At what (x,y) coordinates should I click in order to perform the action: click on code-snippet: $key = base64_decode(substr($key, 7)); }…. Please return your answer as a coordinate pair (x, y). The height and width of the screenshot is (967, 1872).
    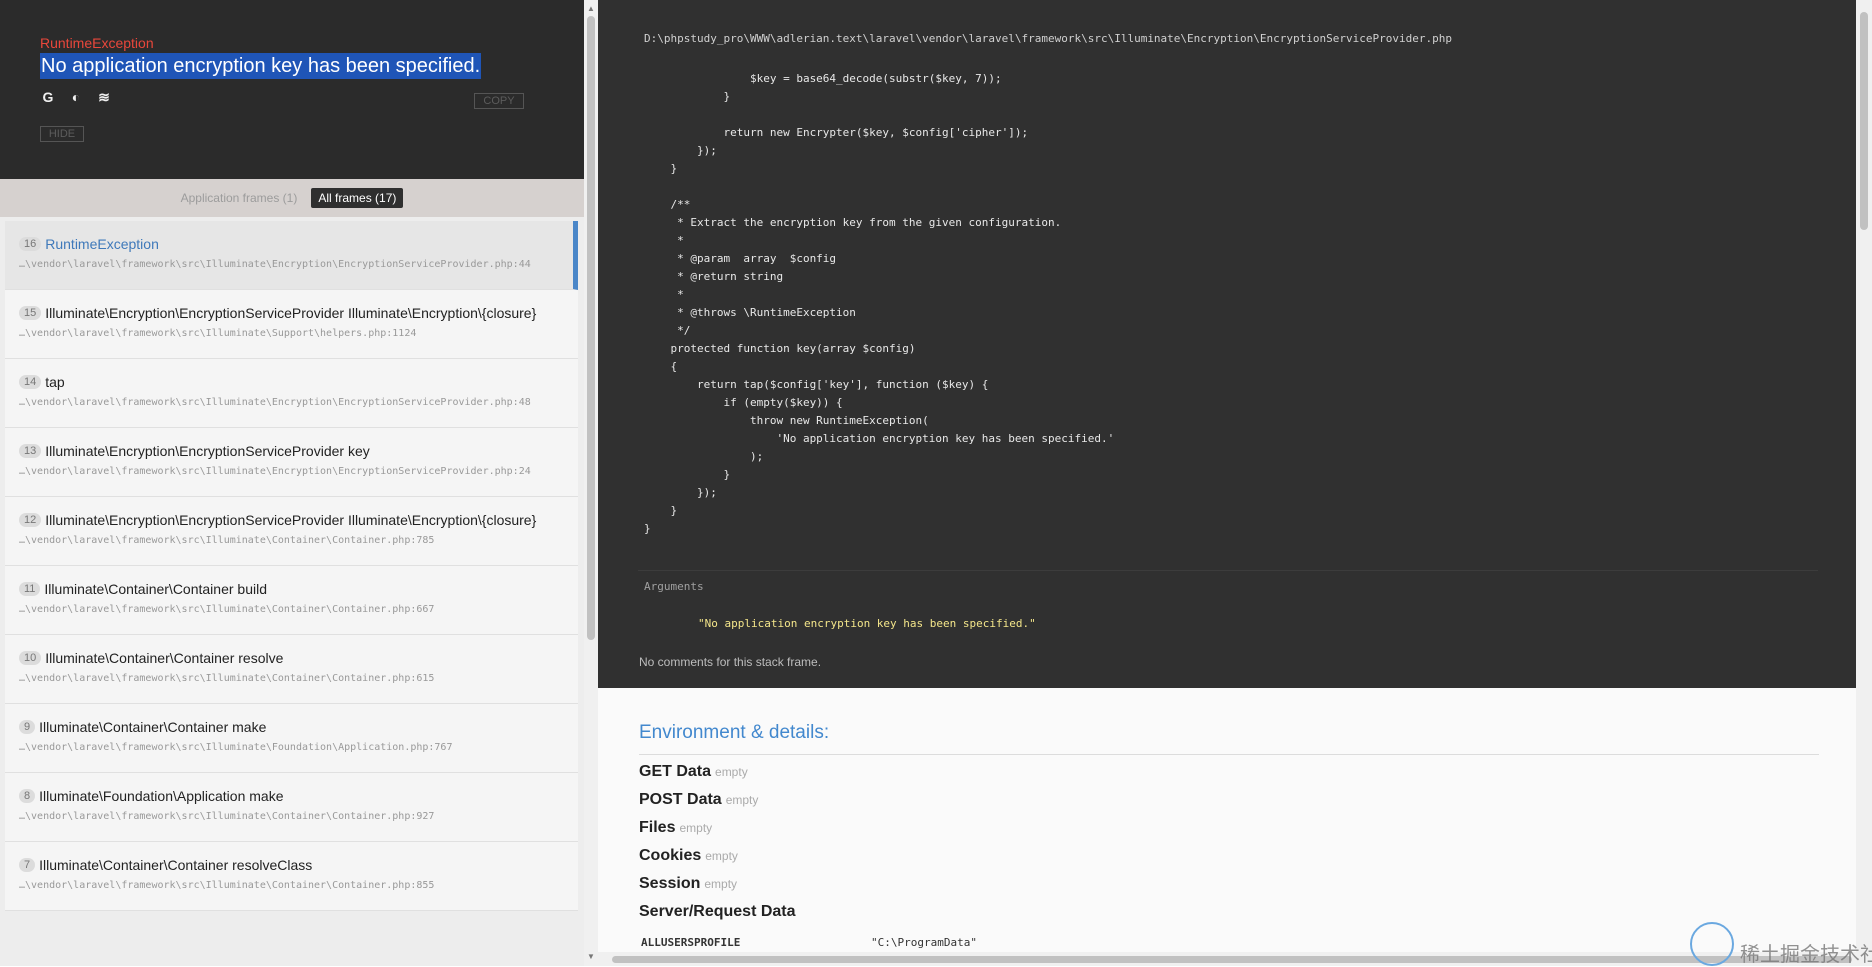
    Looking at the image, I should click on (879, 303).